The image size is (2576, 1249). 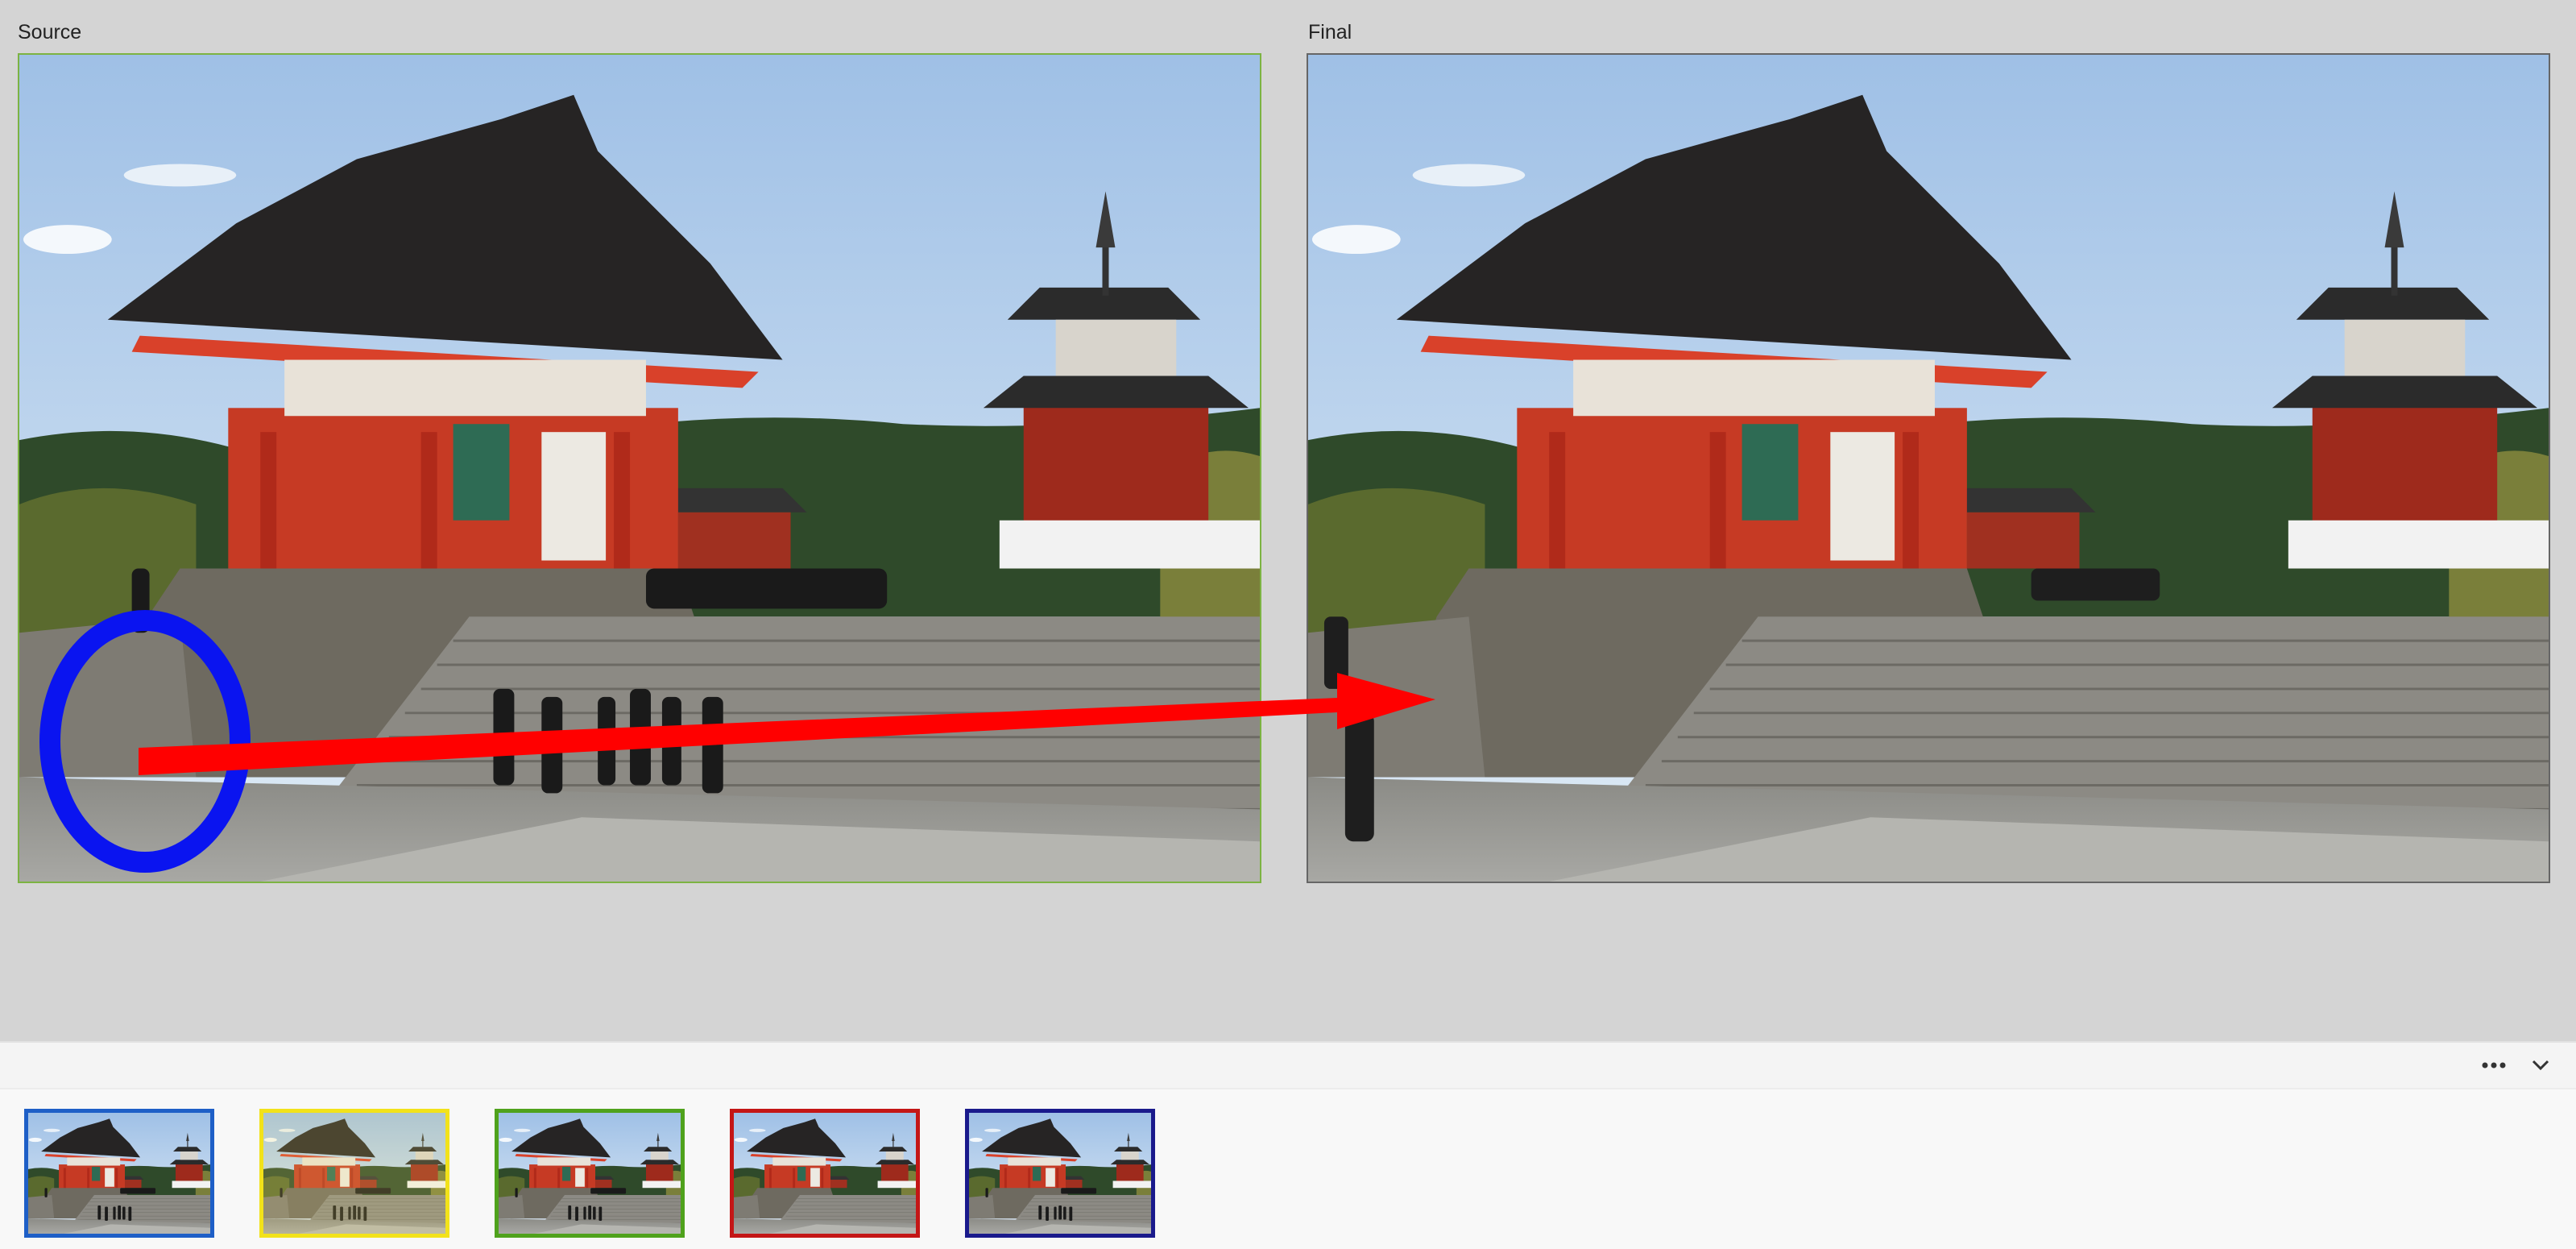 I want to click on more-options-button, so click(x=2494, y=1065).